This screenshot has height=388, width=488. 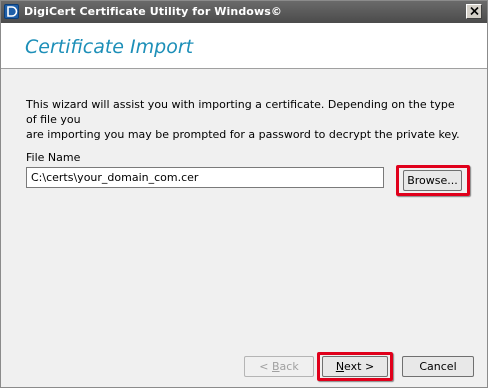 What do you see at coordinates (359, 366) in the screenshot?
I see `next-rest: ext >` at bounding box center [359, 366].